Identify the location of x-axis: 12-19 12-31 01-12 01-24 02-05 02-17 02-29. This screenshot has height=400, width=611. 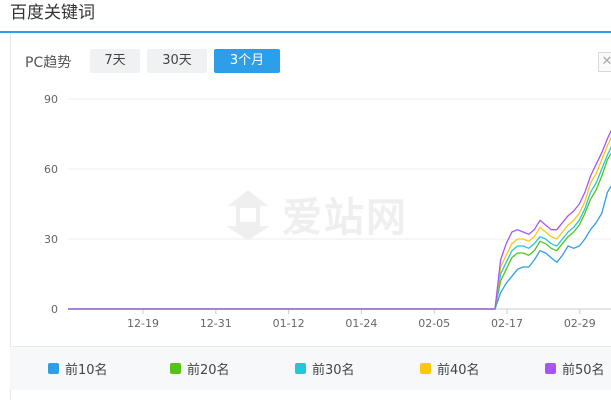
(361, 319).